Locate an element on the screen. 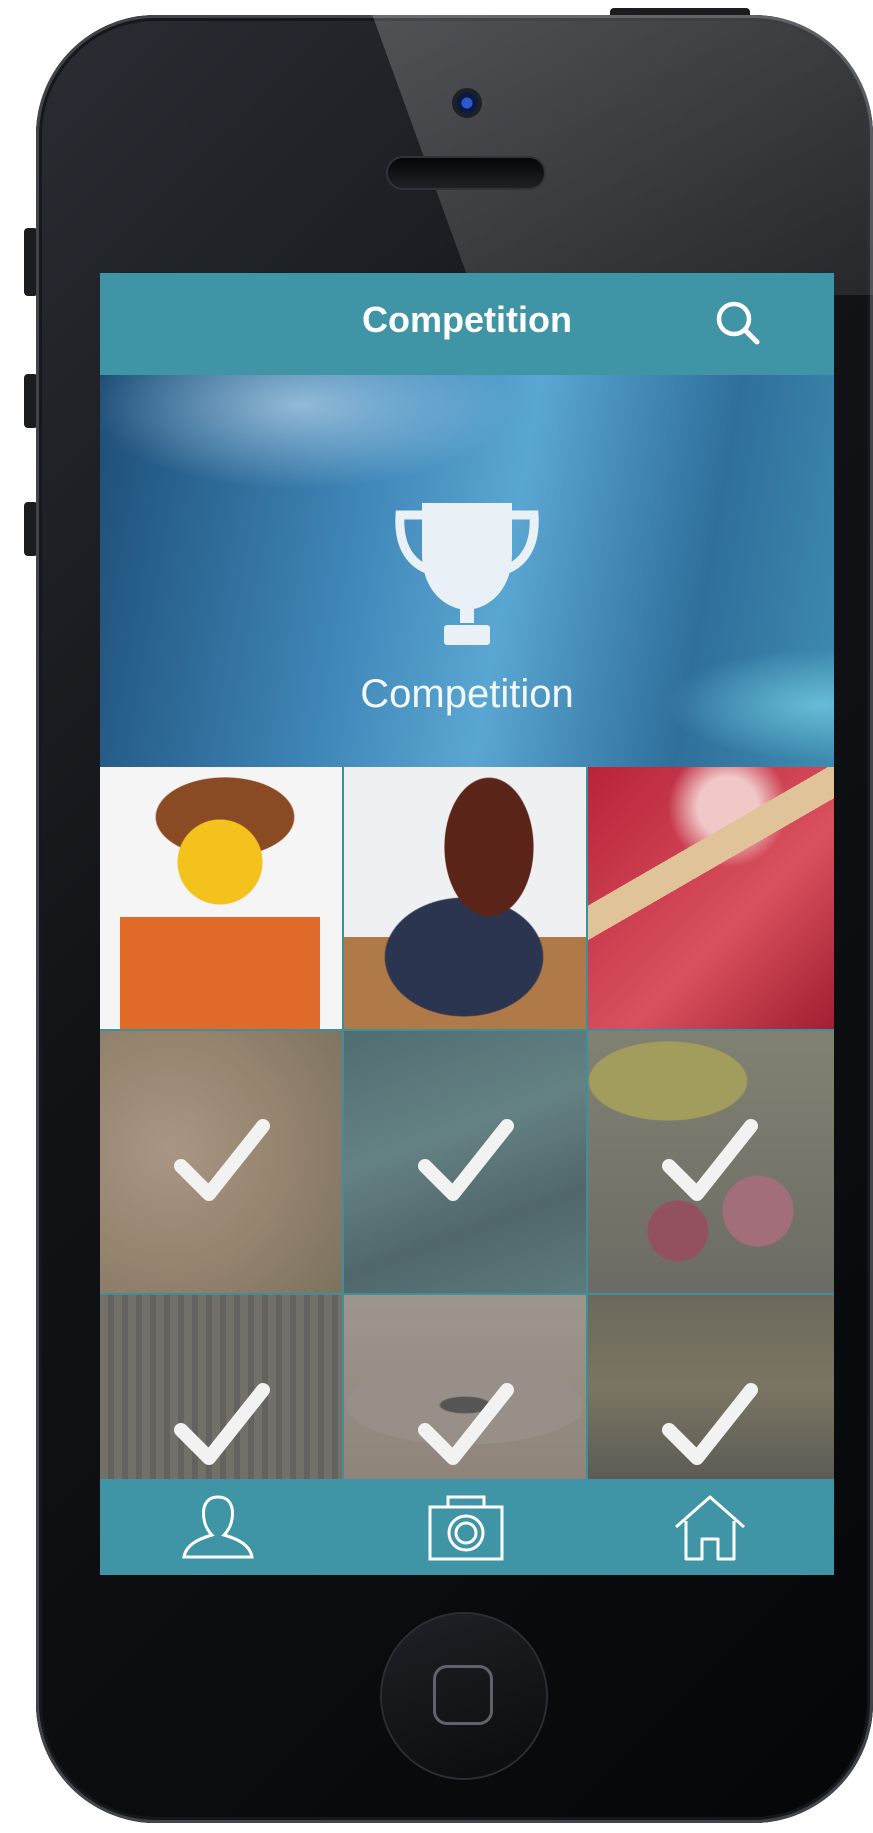 The height and width of the screenshot is (1833, 873). lego-figure-photo is located at coordinates (221, 898).